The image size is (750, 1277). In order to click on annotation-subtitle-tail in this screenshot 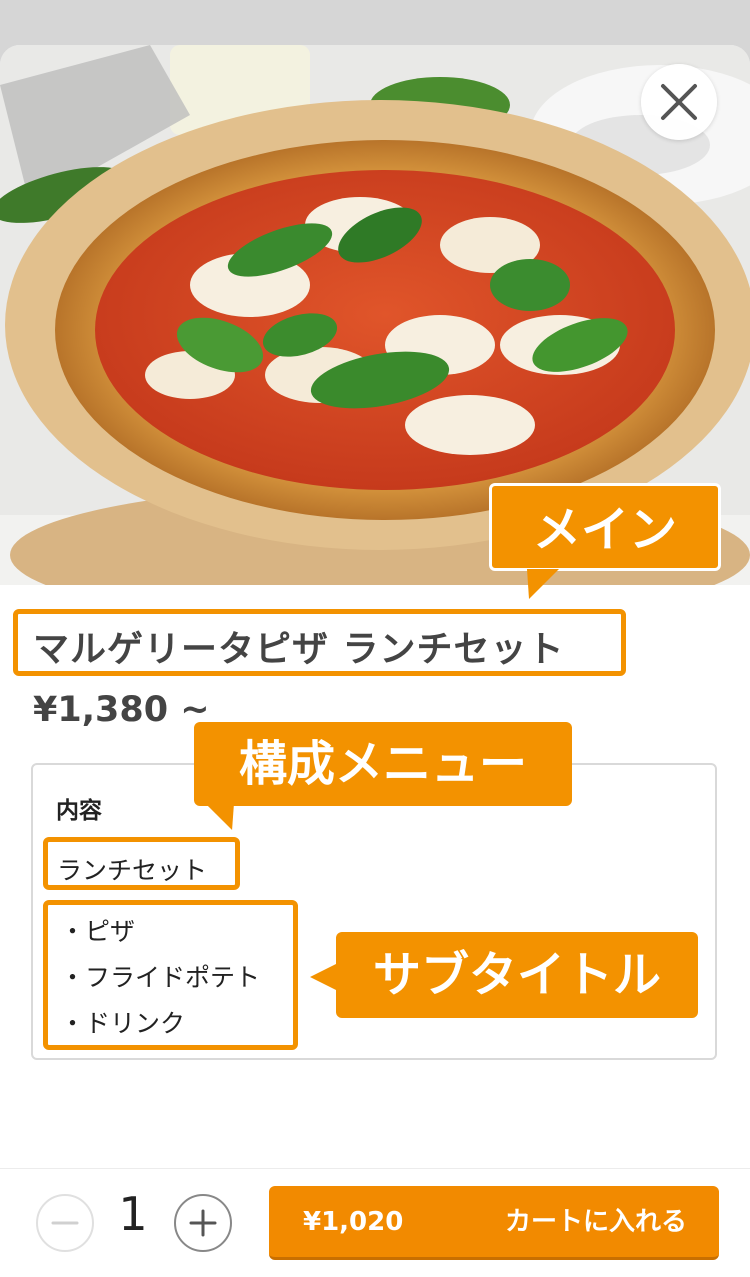, I will do `click(324, 977)`.